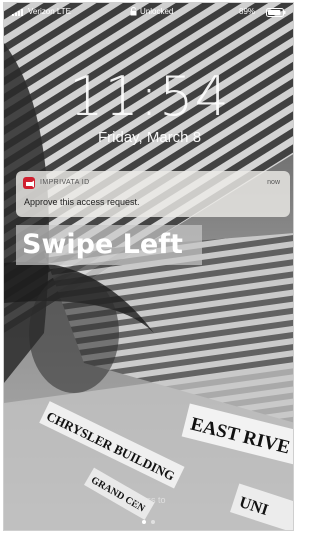  What do you see at coordinates (17, 12) in the screenshot?
I see `signal-strength-icon` at bounding box center [17, 12].